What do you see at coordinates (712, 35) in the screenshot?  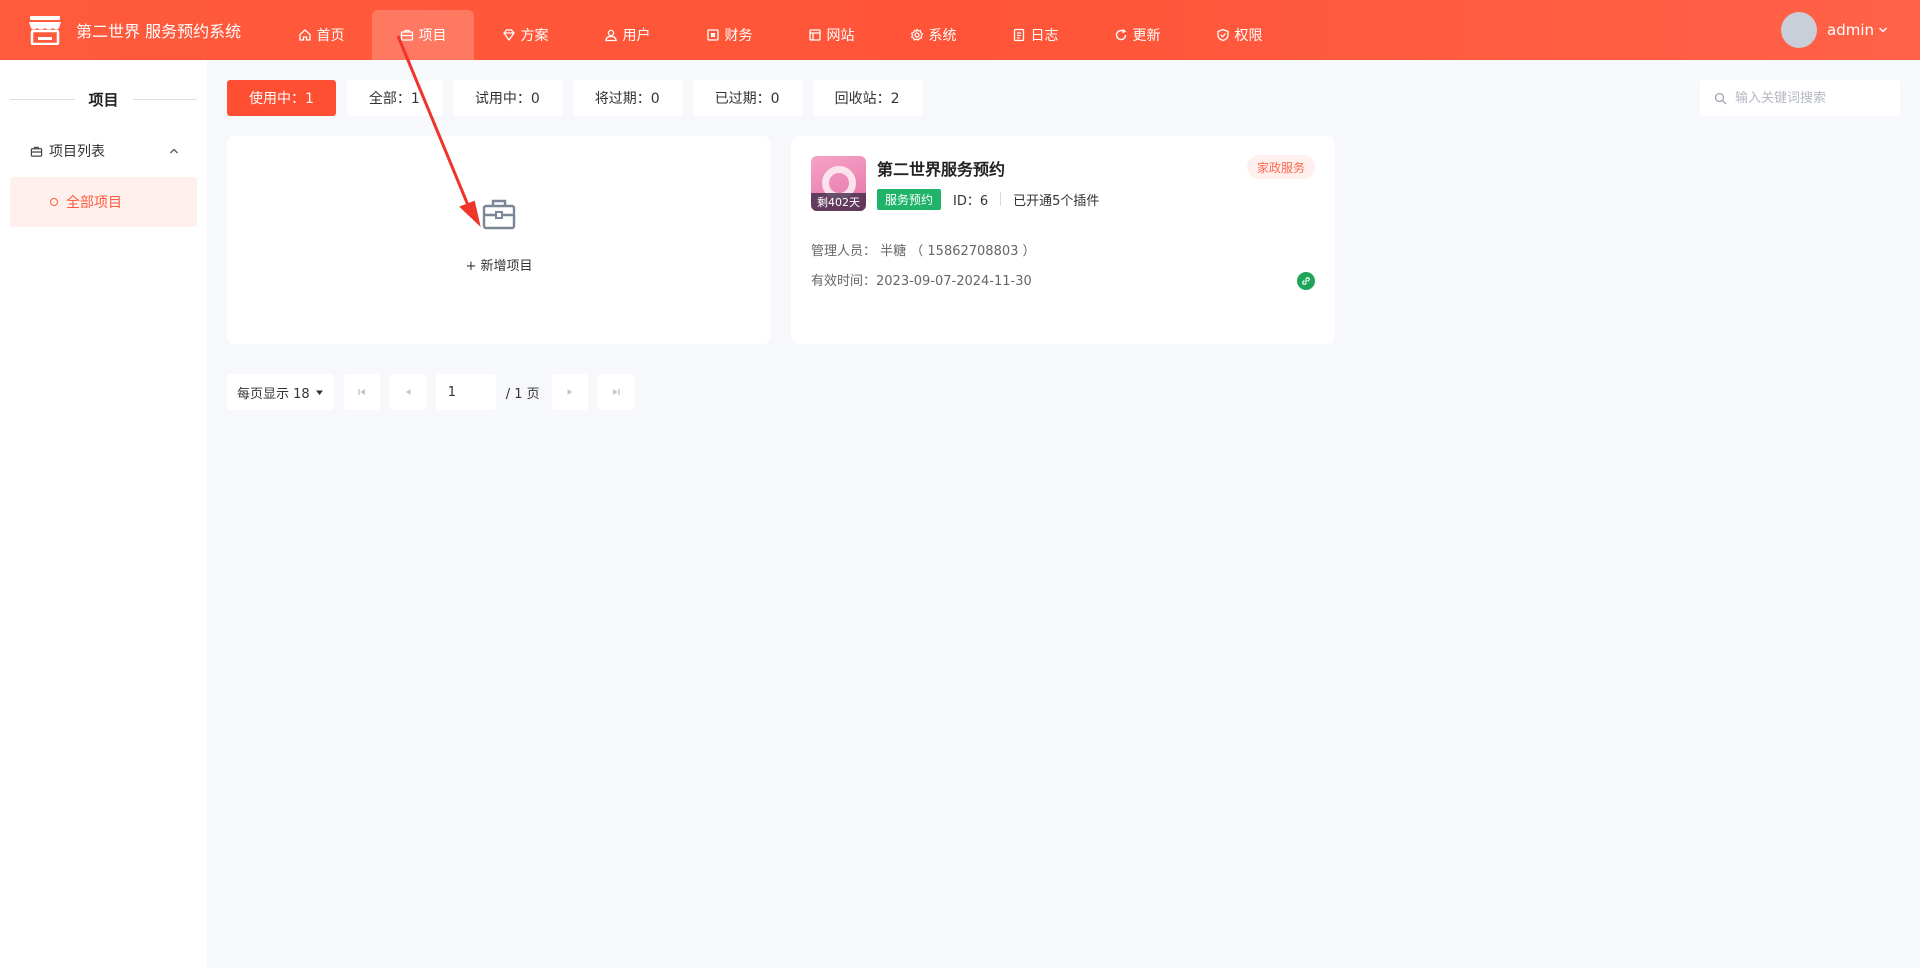 I see `finance-icon` at bounding box center [712, 35].